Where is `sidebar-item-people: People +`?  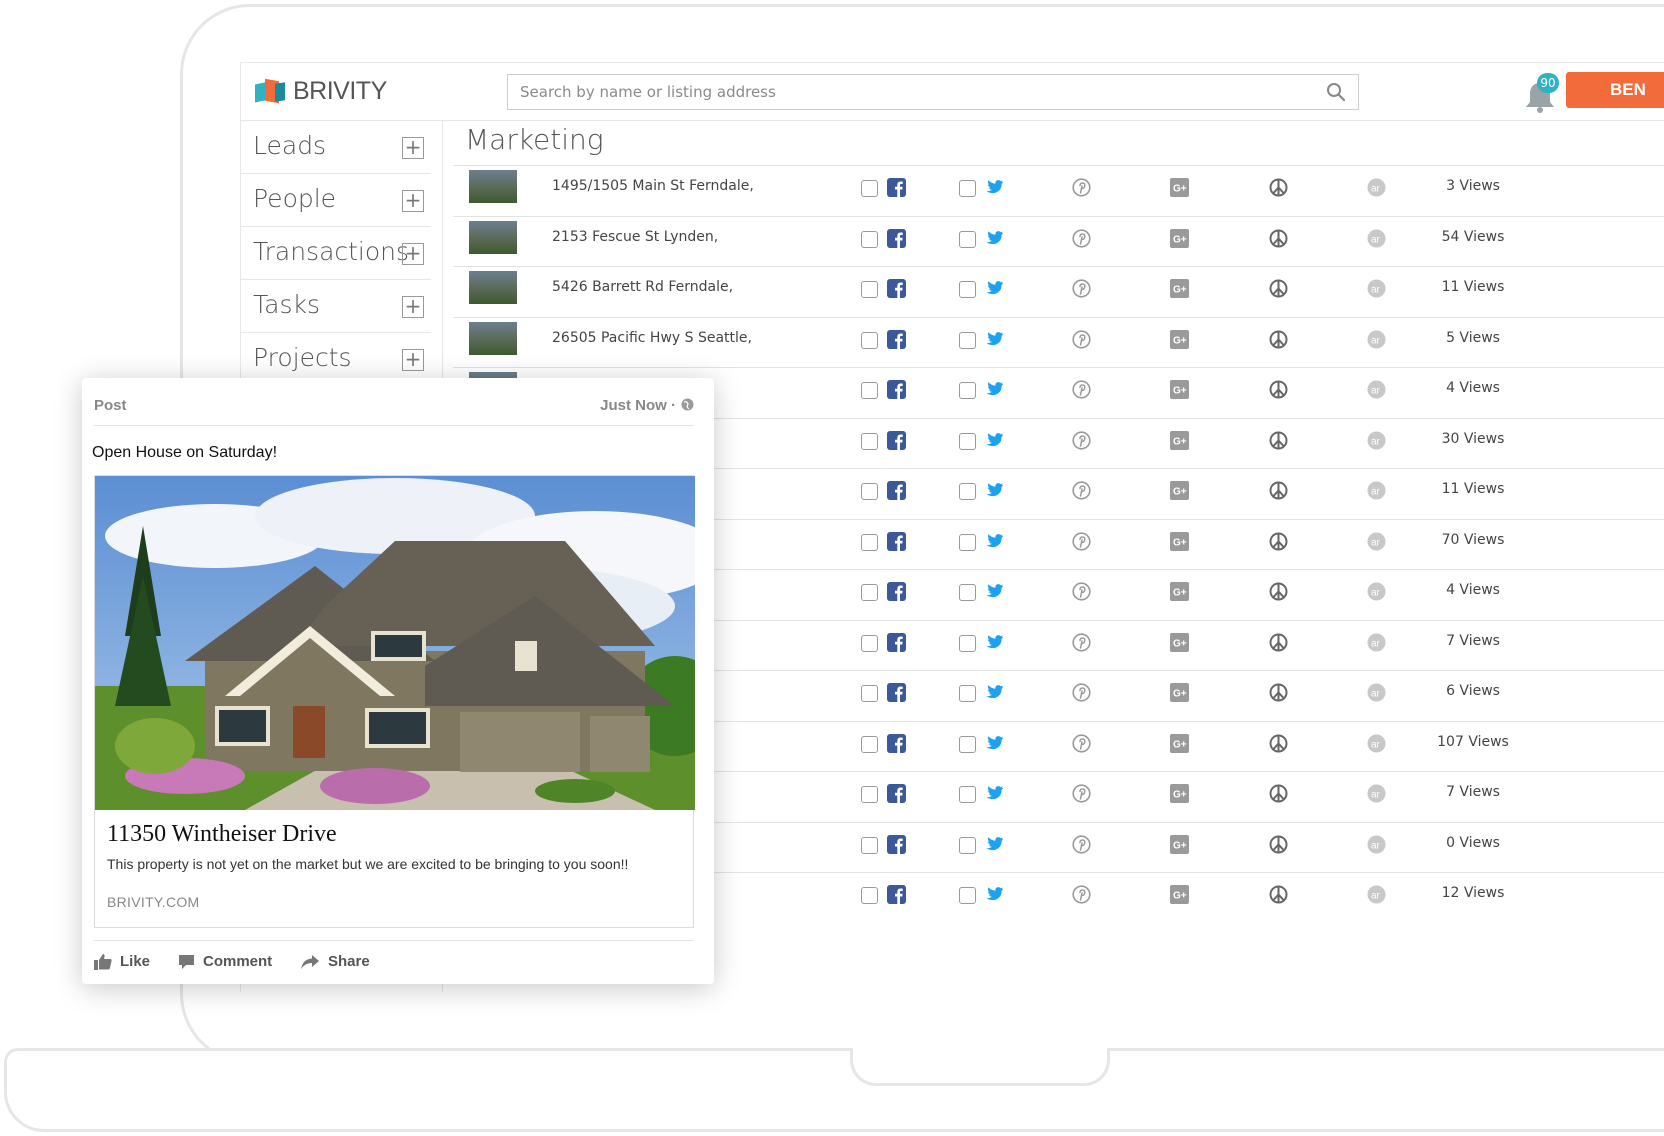 sidebar-item-people: People + is located at coordinates (336, 200).